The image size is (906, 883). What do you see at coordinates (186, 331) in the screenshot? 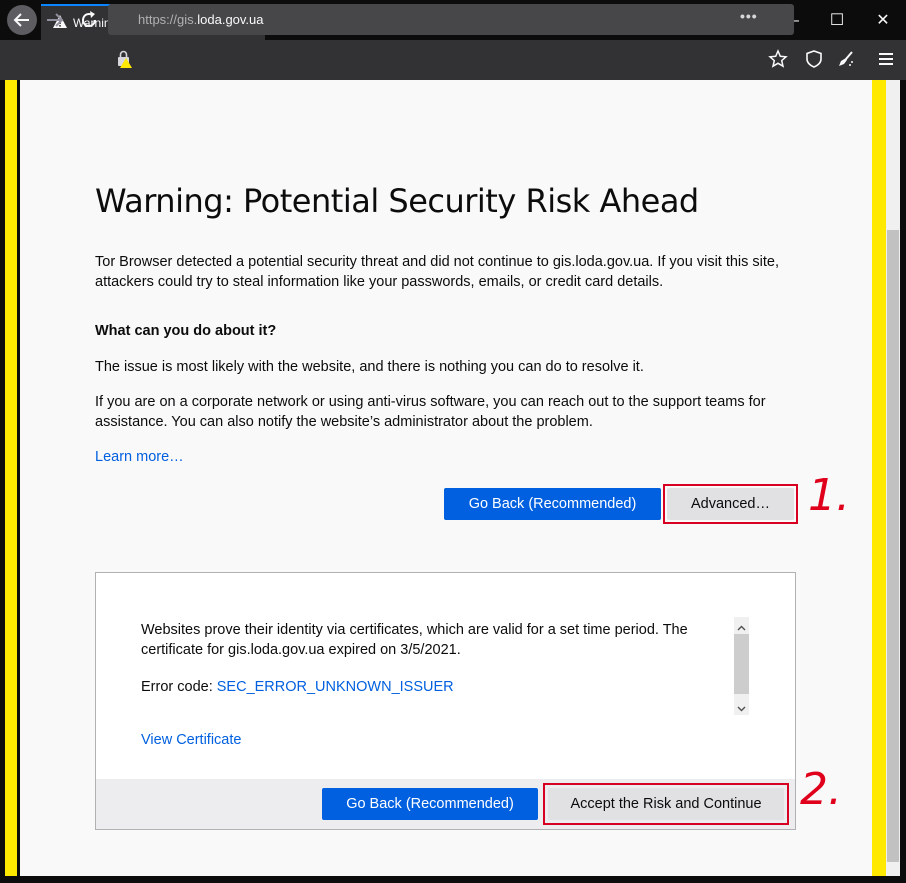
I see `what-heading: What can you do about it?` at bounding box center [186, 331].